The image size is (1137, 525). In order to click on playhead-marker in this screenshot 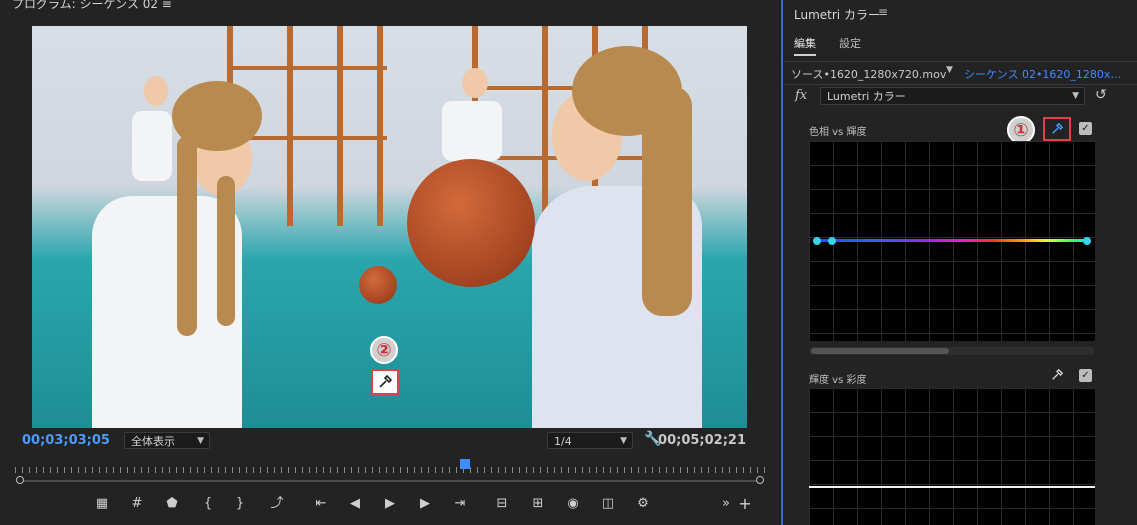, I will do `click(465, 464)`.